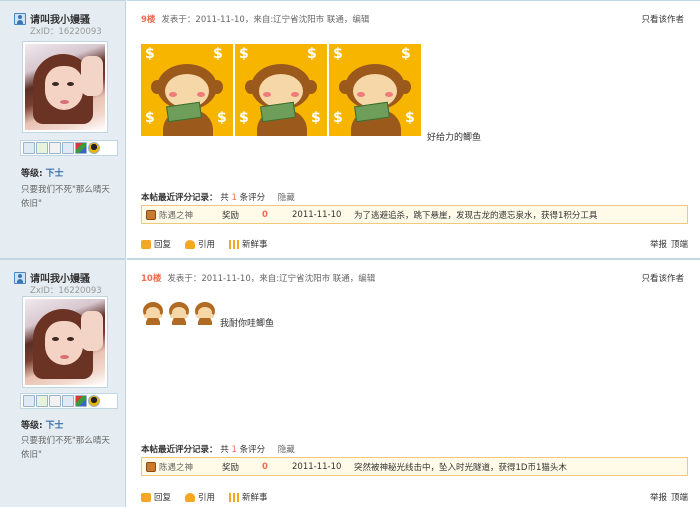 The image size is (700, 507). Describe the element at coordinates (460, 467) in the screenshot. I see `rating-reason: 突然被神秘光线击中，坠入时光隧道，获得1D币1猫头木` at that location.